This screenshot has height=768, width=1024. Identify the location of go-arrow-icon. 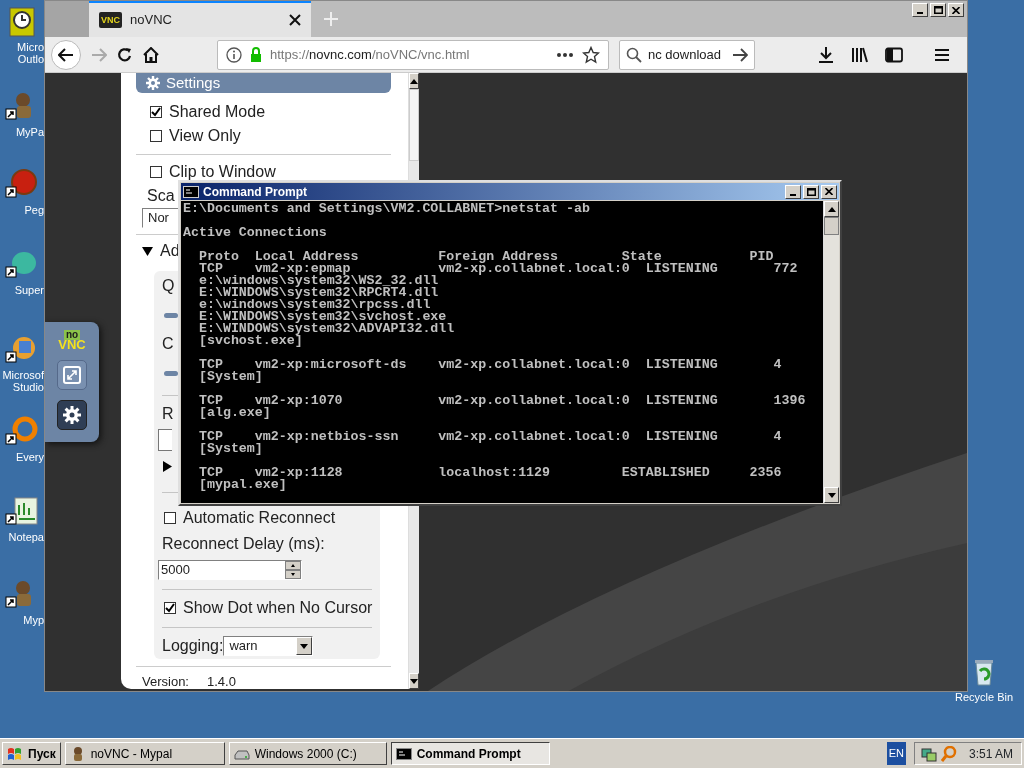
(740, 54).